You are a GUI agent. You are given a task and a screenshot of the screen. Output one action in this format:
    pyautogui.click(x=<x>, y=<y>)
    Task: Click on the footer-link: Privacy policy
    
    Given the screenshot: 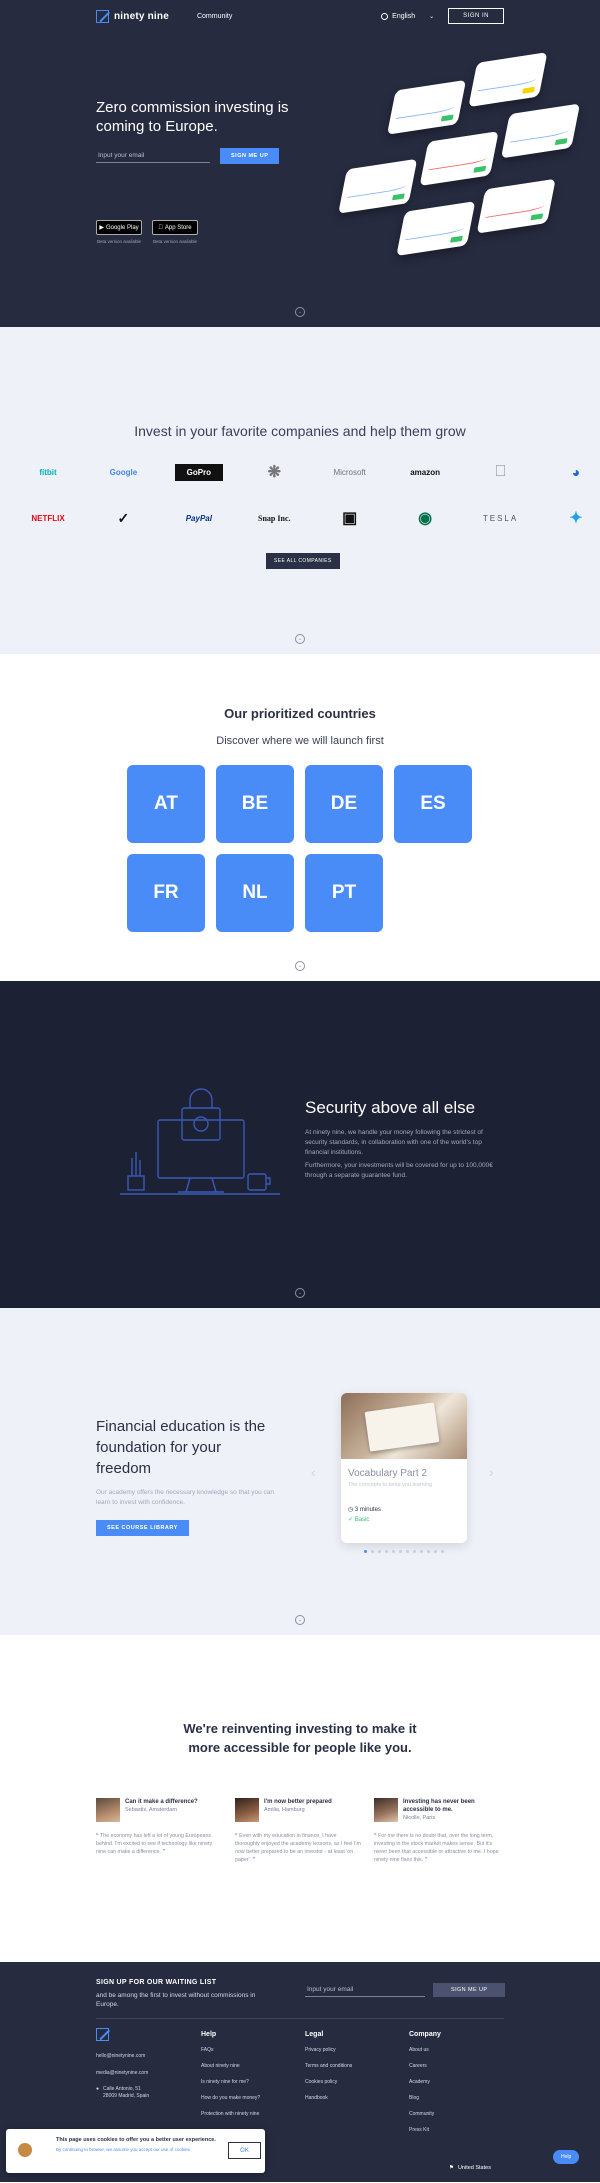 What is the action you would take?
    pyautogui.click(x=328, y=2050)
    